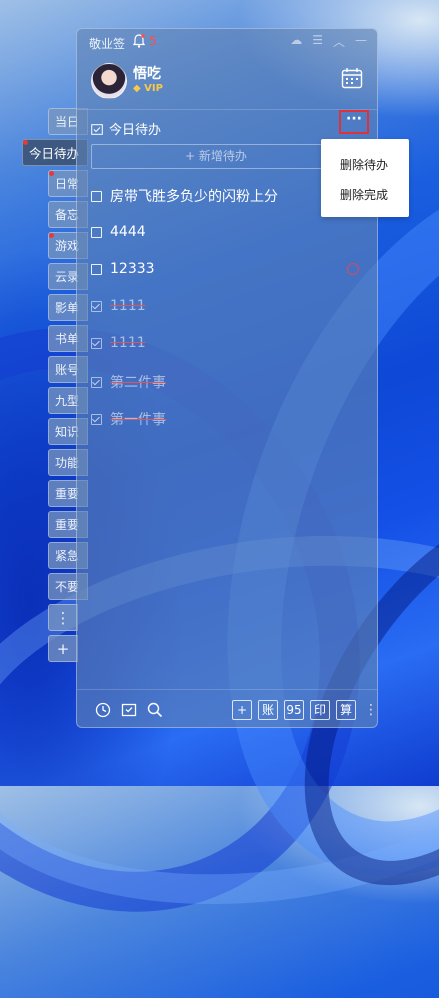  Describe the element at coordinates (63, 617) in the screenshot. I see `sidebar-more-button: ⋮` at that location.